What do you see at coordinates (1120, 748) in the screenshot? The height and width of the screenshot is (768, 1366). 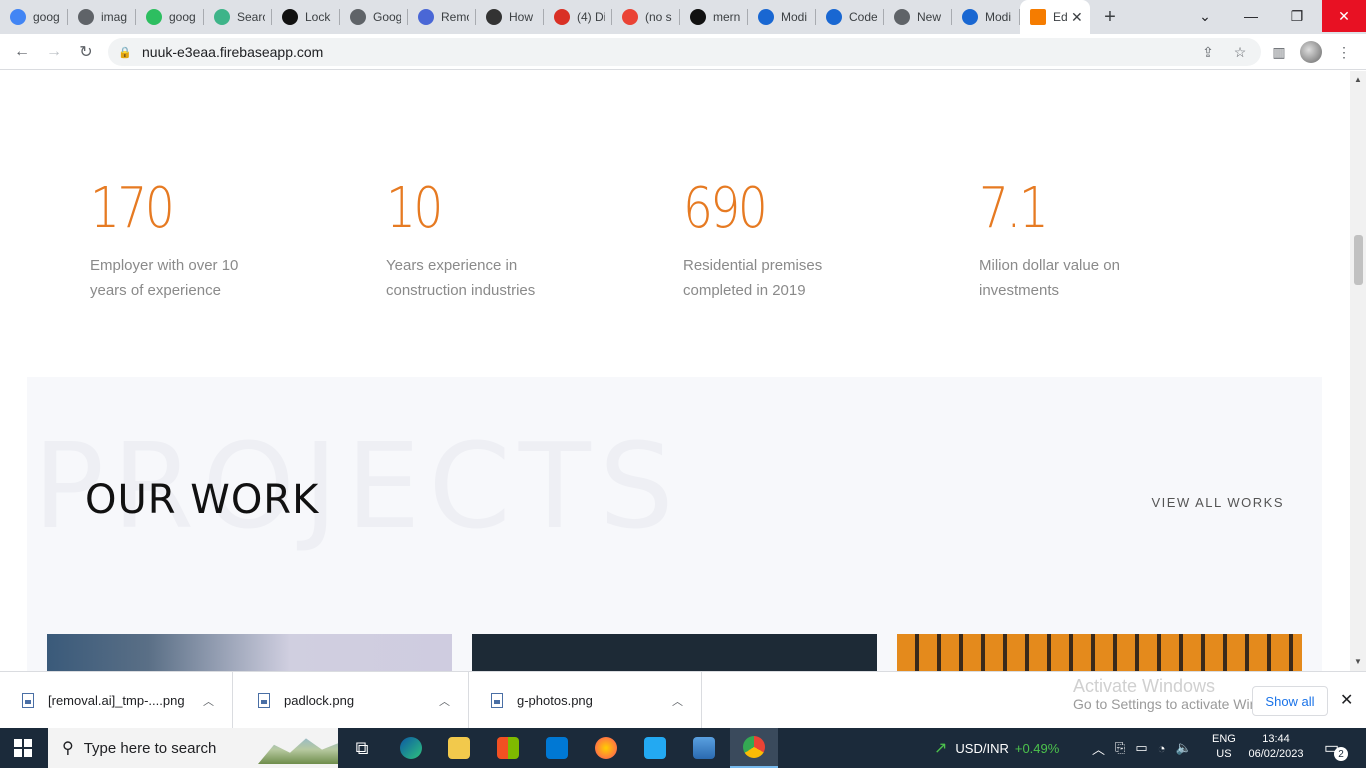 I see `meet-now-icon: ⎘` at bounding box center [1120, 748].